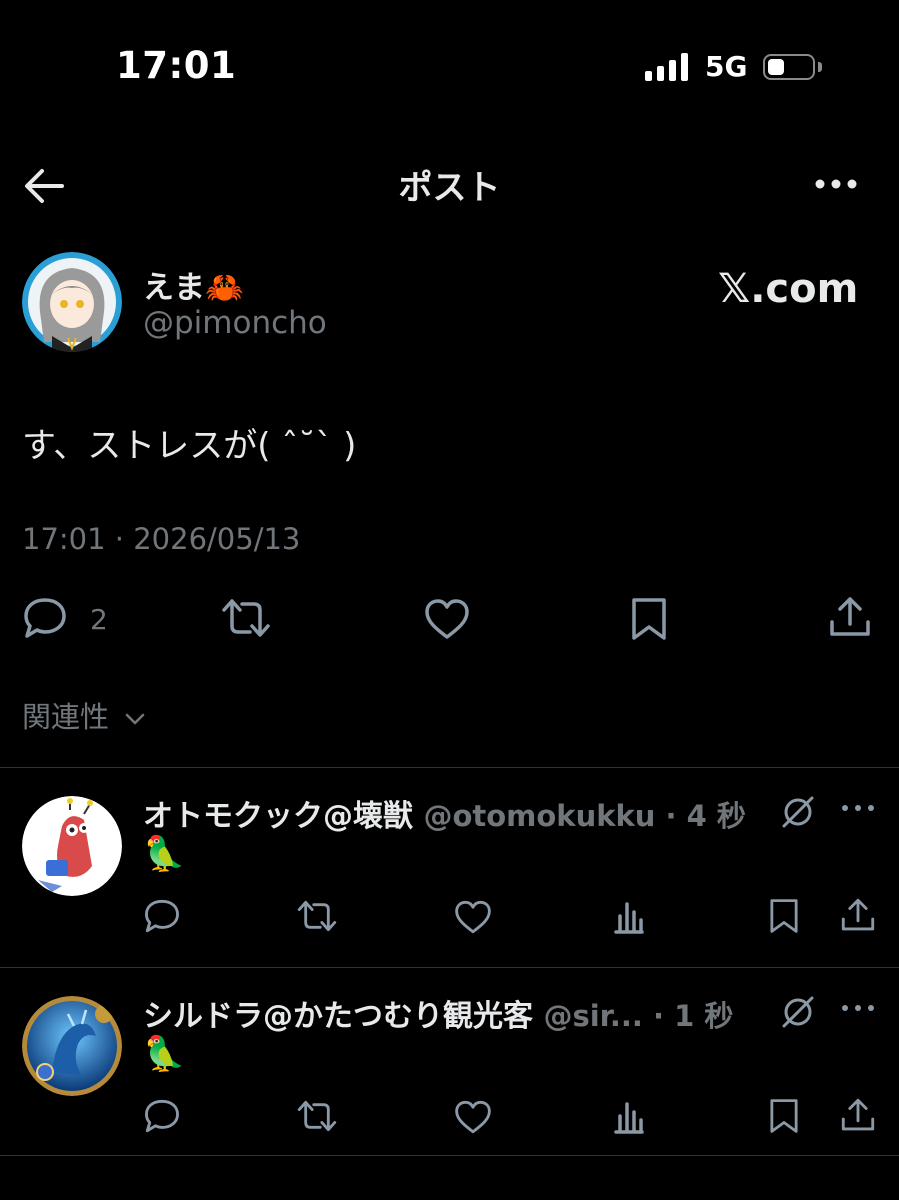 The height and width of the screenshot is (1200, 899). Describe the element at coordinates (788, 289) in the screenshot. I see `source-label: 𝕏.com` at that location.